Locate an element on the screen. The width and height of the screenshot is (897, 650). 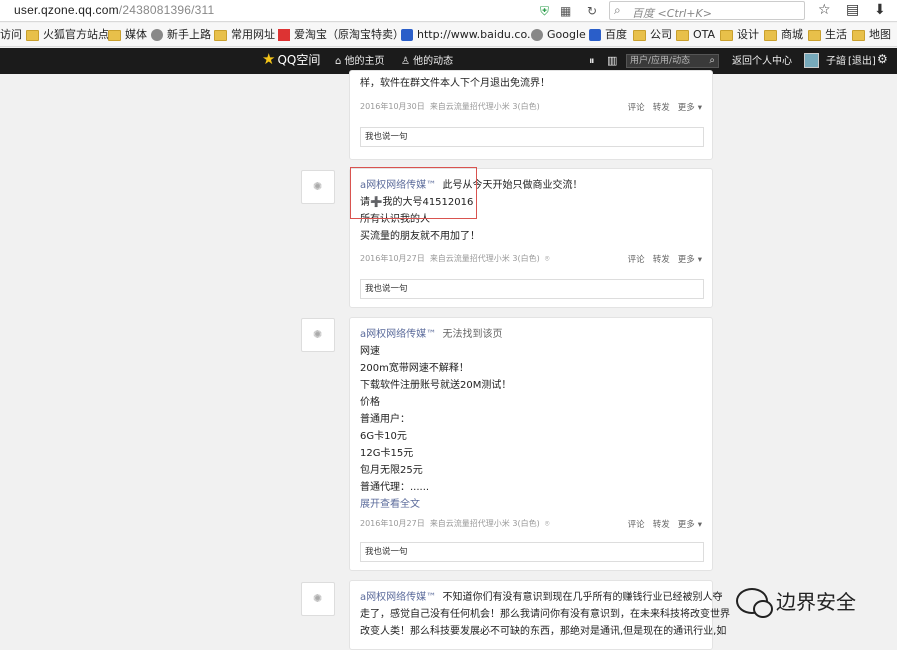
post-text: a网权网络传媒™ 不知道你们有没有意识到现在几乎所有的赚钱行业已经被别人夺 is located at coordinates (541, 597).